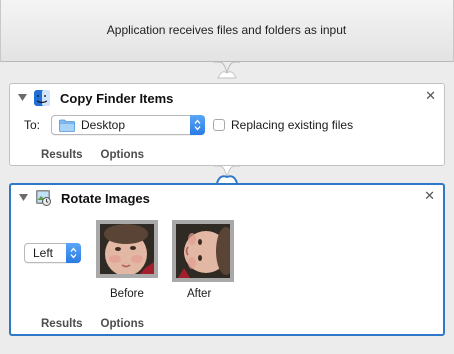 The image size is (454, 354). I want to click on destination-popup: Desktop, so click(128, 125).